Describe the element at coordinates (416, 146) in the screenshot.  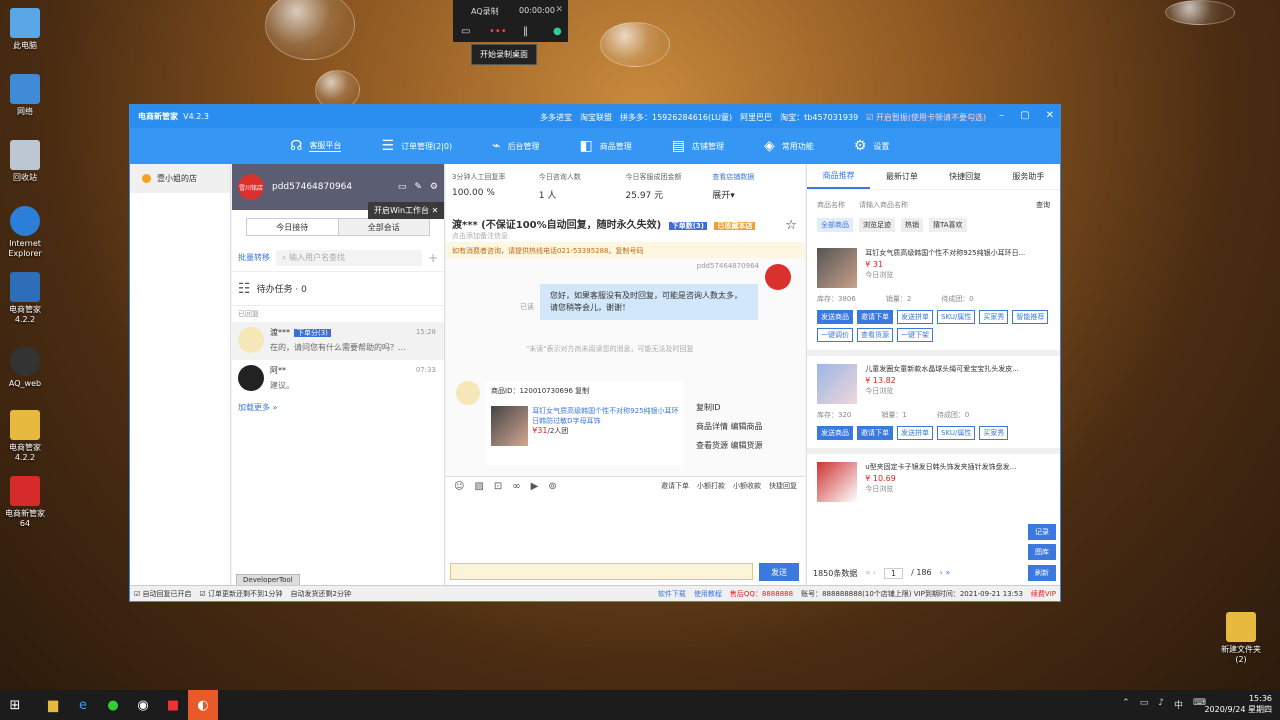
I see `nav-orders: ☰ 订单管理(2|0)` at that location.